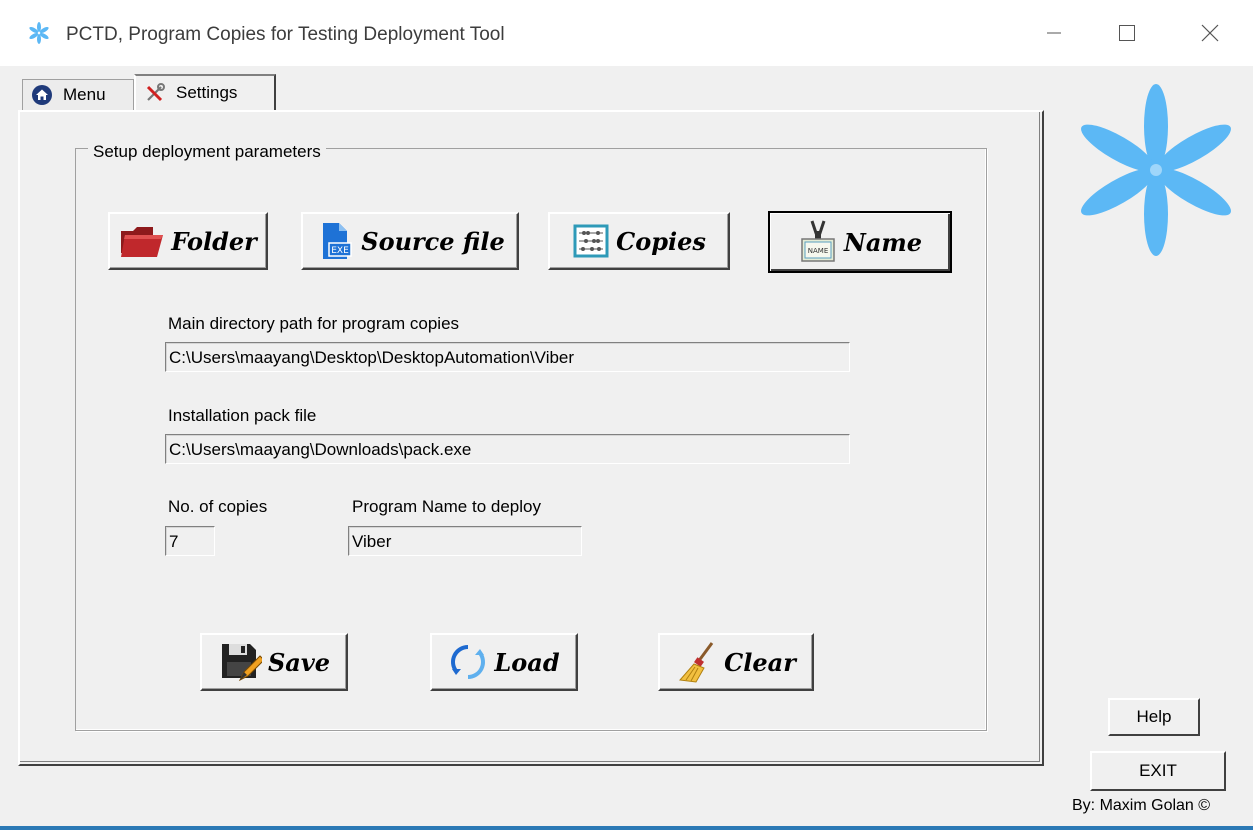 This screenshot has width=1253, height=830. I want to click on tab-settings-label: Settings, so click(207, 92).